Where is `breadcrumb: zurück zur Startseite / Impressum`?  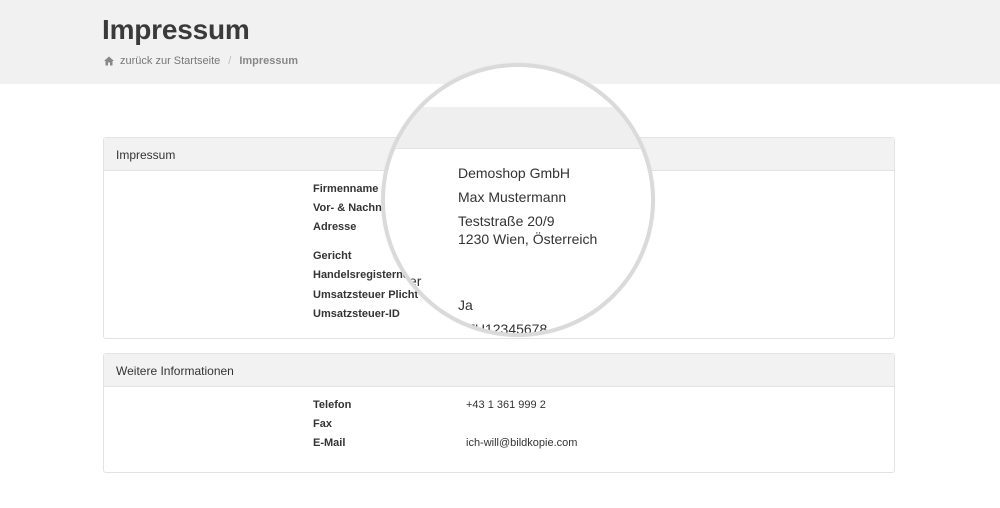 breadcrumb: zurück zur Startseite / Impressum is located at coordinates (201, 61).